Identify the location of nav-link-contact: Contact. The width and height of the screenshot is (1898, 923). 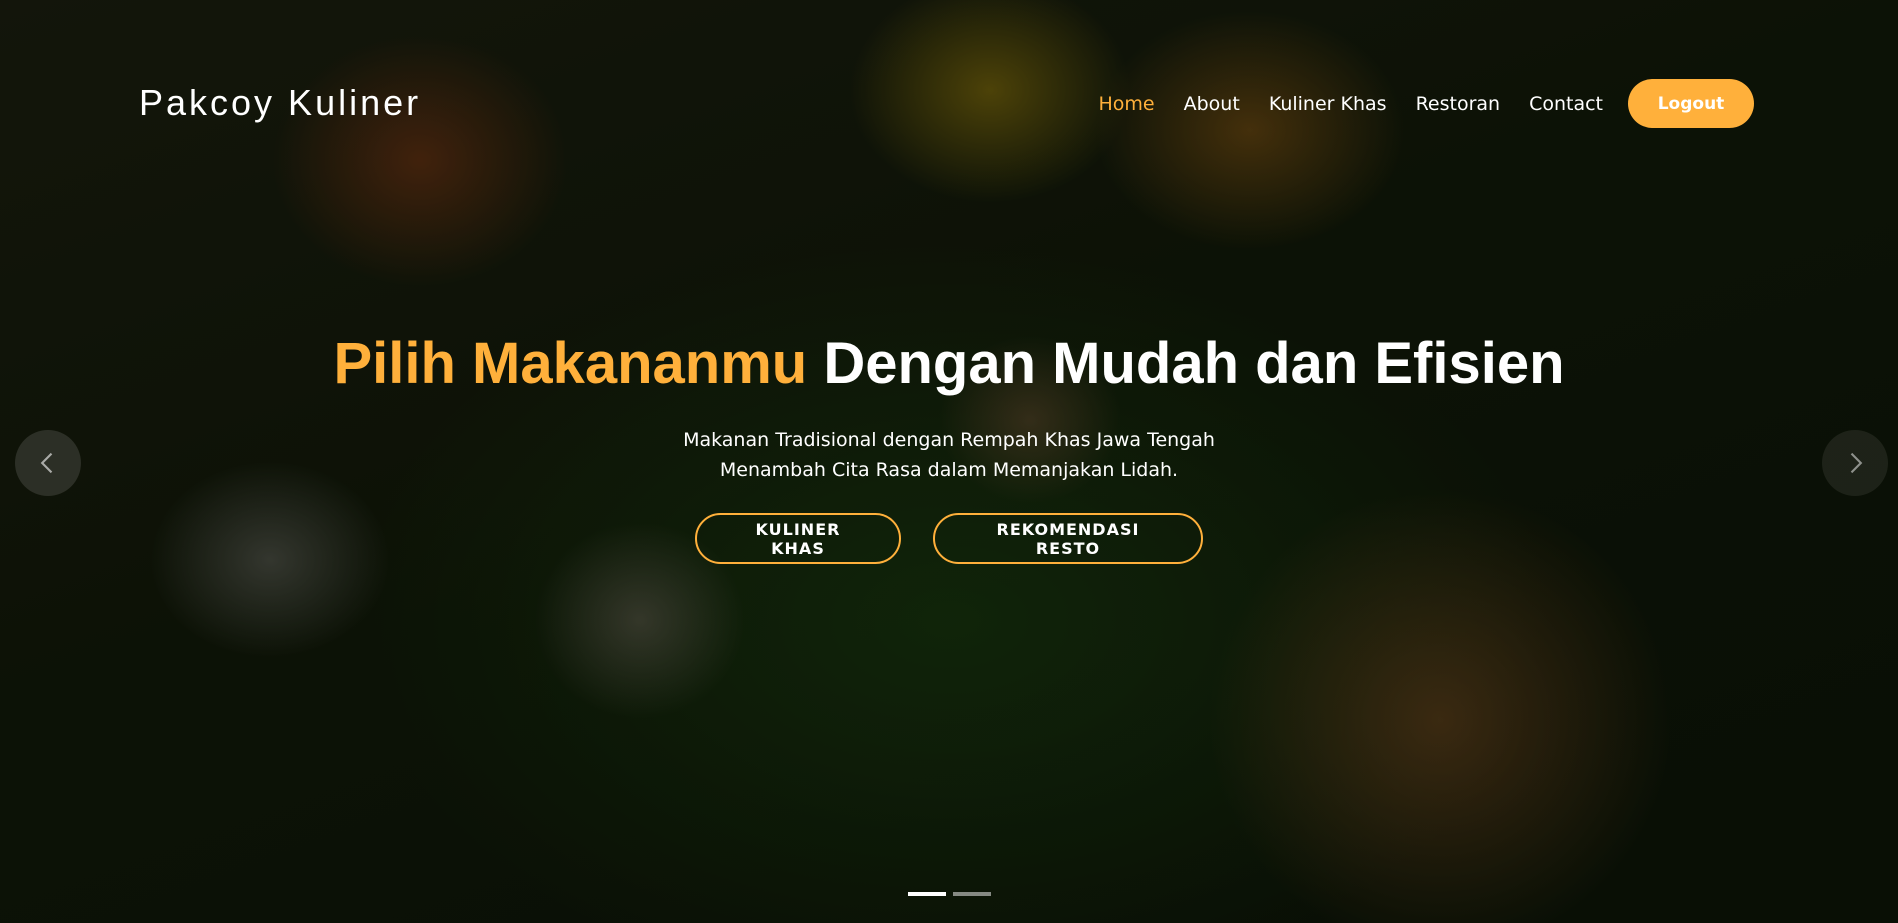
(1566, 104).